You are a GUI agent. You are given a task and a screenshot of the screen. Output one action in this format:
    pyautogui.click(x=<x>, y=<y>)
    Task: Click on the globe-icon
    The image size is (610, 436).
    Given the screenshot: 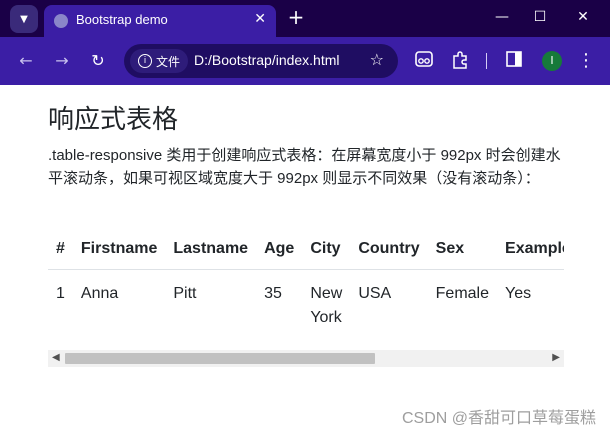 What is the action you would take?
    pyautogui.click(x=61, y=21)
    